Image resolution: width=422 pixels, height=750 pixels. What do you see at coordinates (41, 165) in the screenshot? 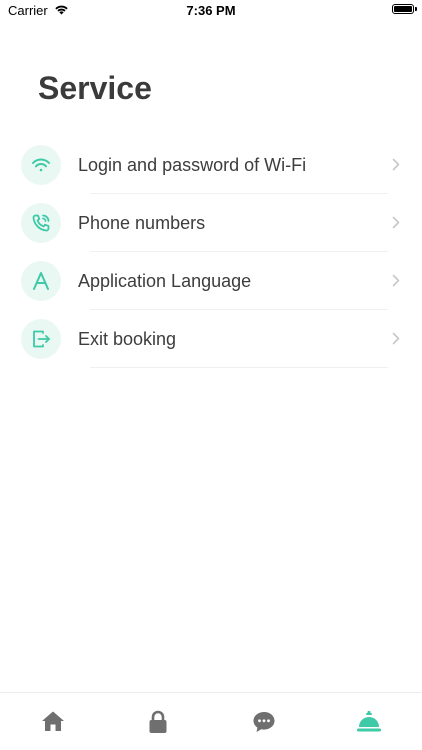
I see `wifi-icon` at bounding box center [41, 165].